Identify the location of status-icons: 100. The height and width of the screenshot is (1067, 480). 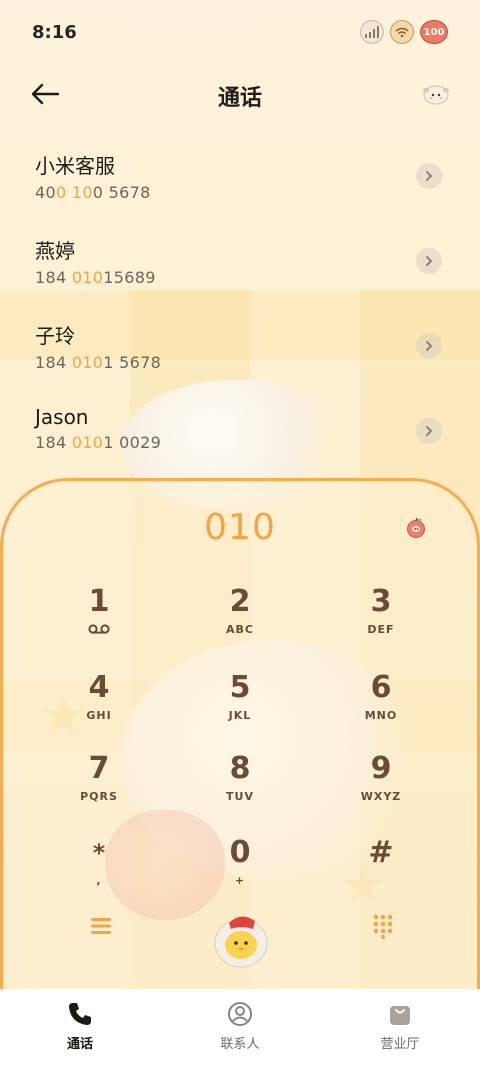
(404, 32).